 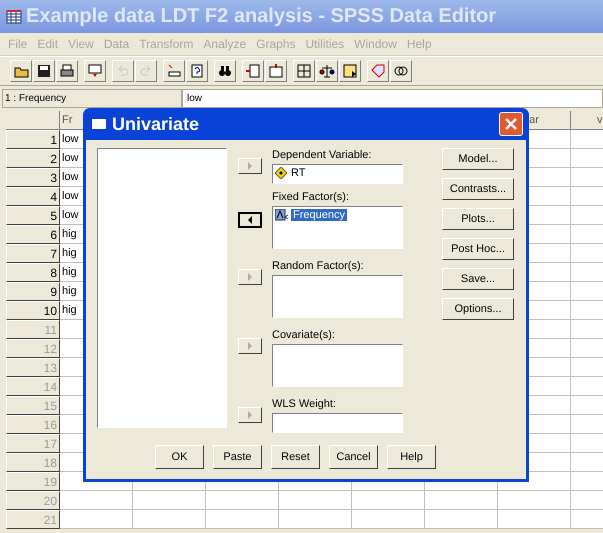 What do you see at coordinates (318, 266) in the screenshot?
I see `field-label: Random Factor(s):` at bounding box center [318, 266].